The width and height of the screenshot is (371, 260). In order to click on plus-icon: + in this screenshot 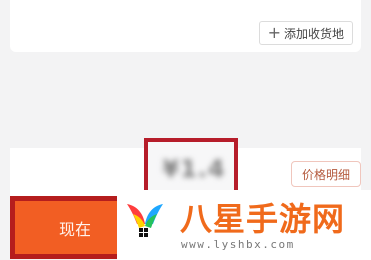, I will do `click(274, 32)`.